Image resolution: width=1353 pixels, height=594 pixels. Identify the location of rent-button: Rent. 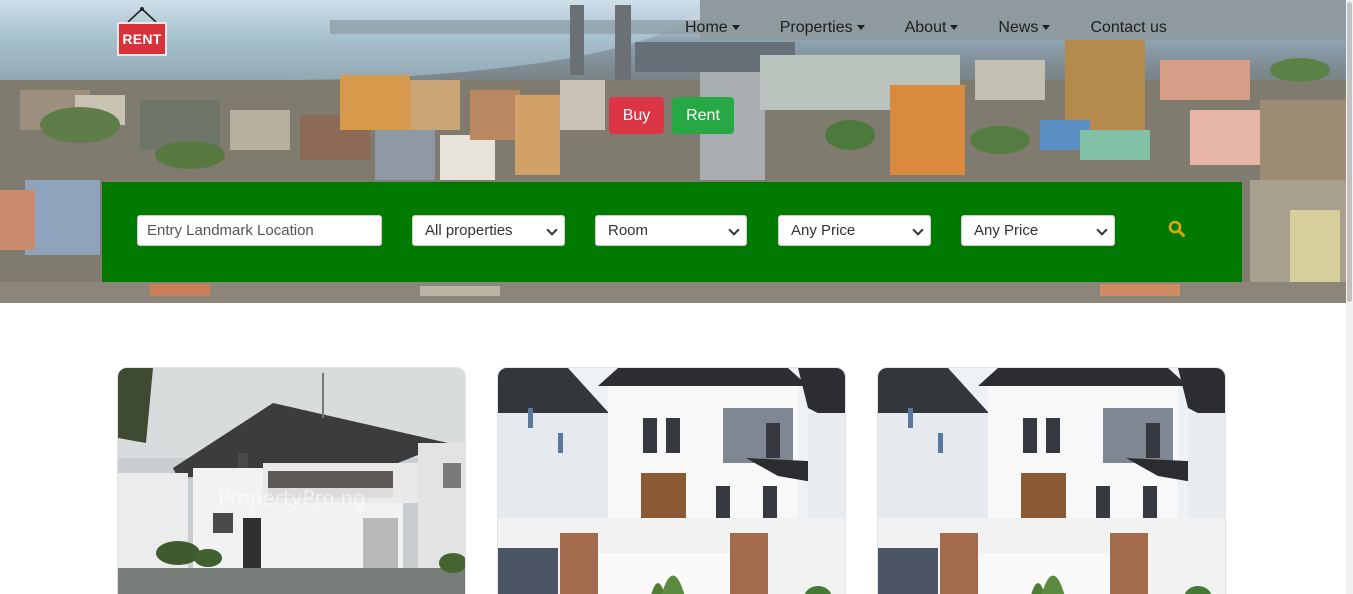
(703, 115).